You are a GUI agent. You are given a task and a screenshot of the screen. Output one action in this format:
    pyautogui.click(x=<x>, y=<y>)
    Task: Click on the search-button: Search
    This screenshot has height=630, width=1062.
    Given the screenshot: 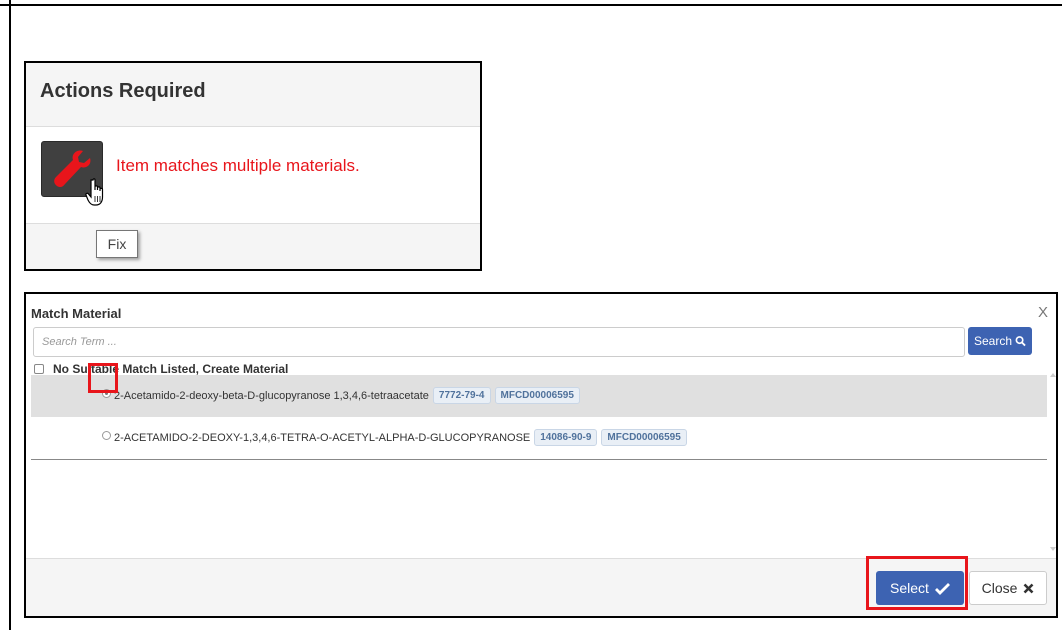 What is the action you would take?
    pyautogui.click(x=1000, y=341)
    